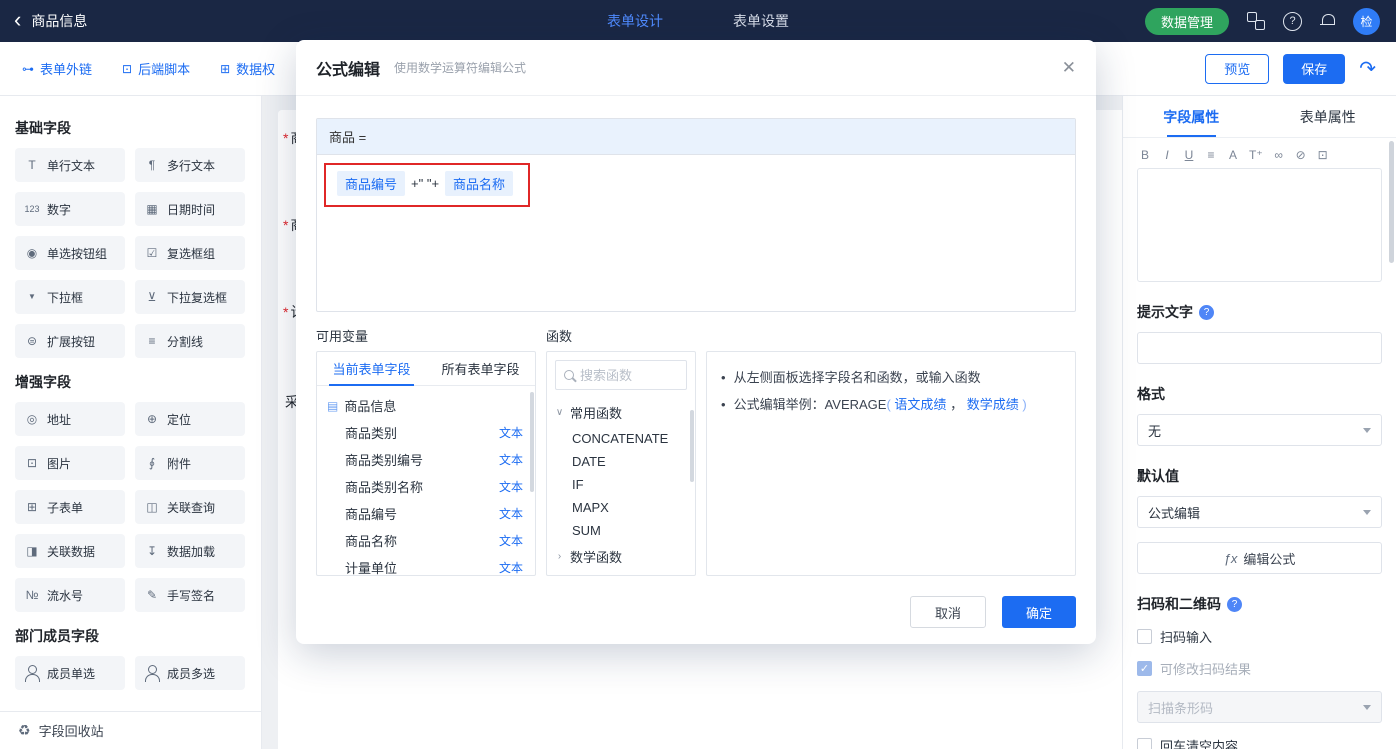  I want to click on edit-formula-button: ƒx 编辑公式, so click(1259, 558).